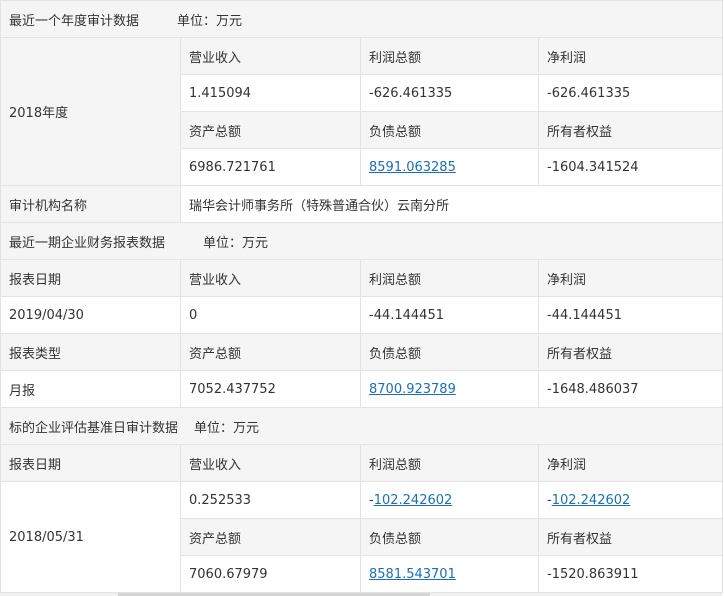 The image size is (724, 596). I want to click on value-owner-equity: -1648.486037, so click(630, 389).